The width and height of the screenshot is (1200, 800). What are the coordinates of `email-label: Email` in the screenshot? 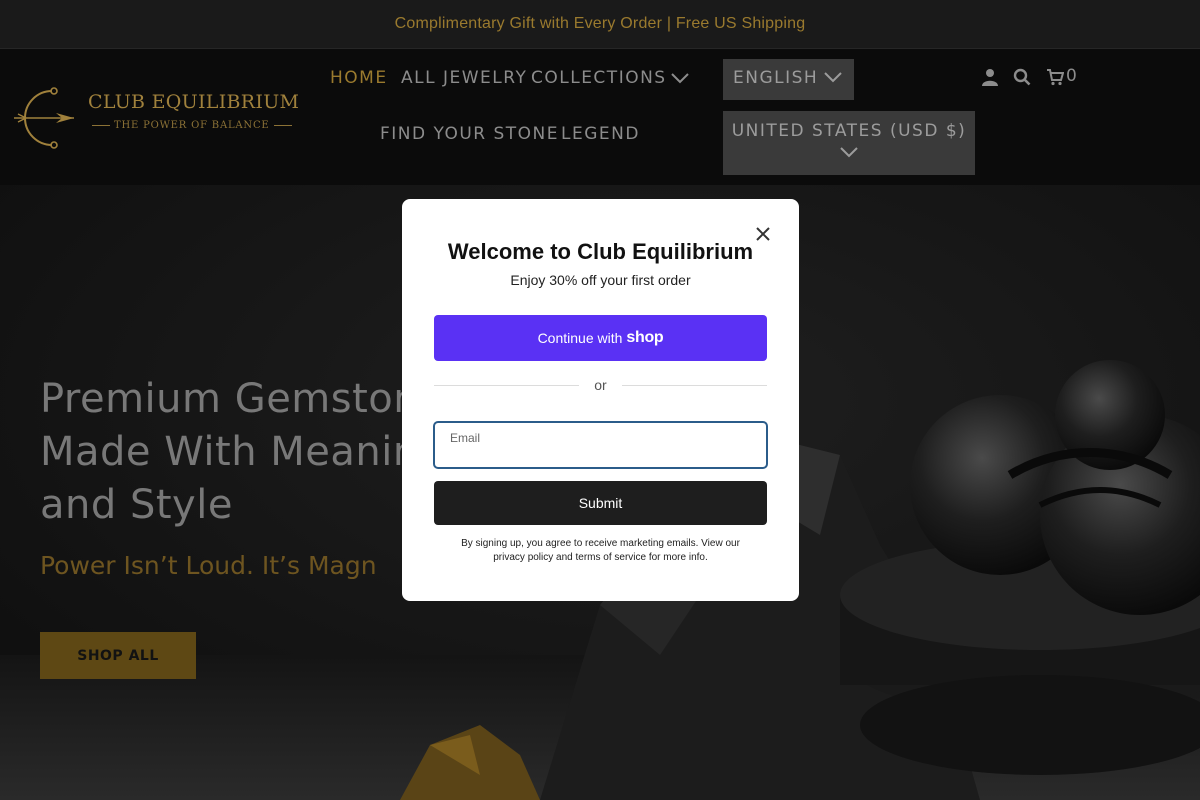 It's located at (465, 438).